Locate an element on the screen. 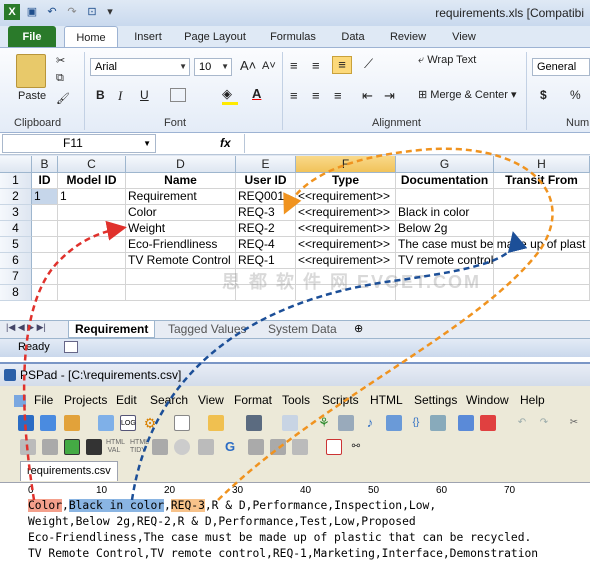  column-header: E is located at coordinates (266, 164).